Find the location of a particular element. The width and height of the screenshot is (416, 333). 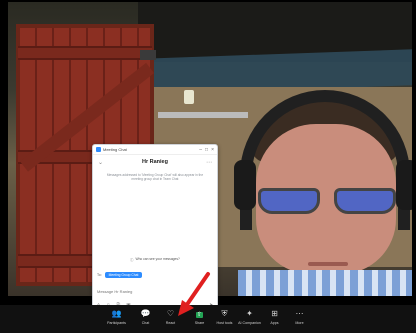

minimize-icon: – is located at coordinates (200, 150).